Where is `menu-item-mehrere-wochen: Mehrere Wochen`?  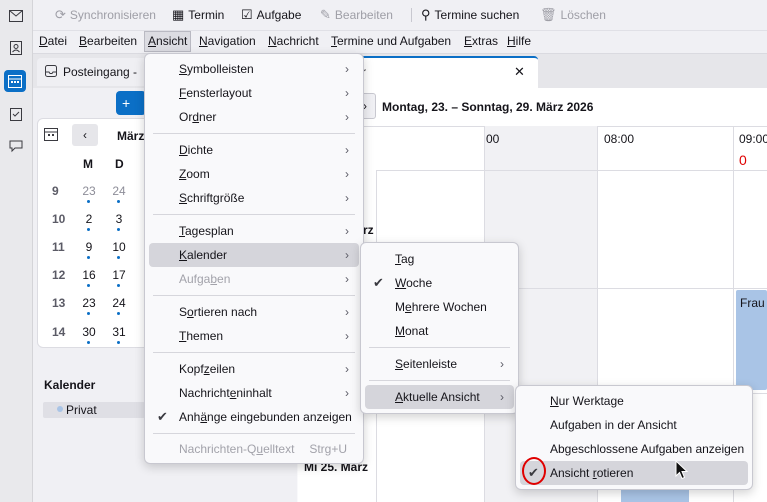 menu-item-mehrere-wochen: Mehrere Wochen is located at coordinates (439, 307).